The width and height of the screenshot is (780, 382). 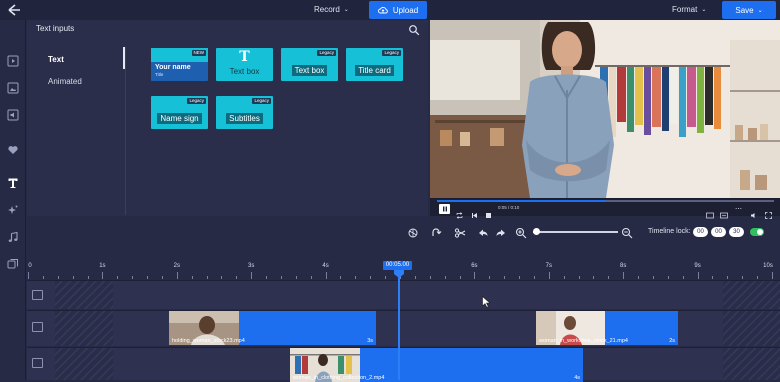 What do you see at coordinates (124, 58) in the screenshot?
I see `category-active-indicator` at bounding box center [124, 58].